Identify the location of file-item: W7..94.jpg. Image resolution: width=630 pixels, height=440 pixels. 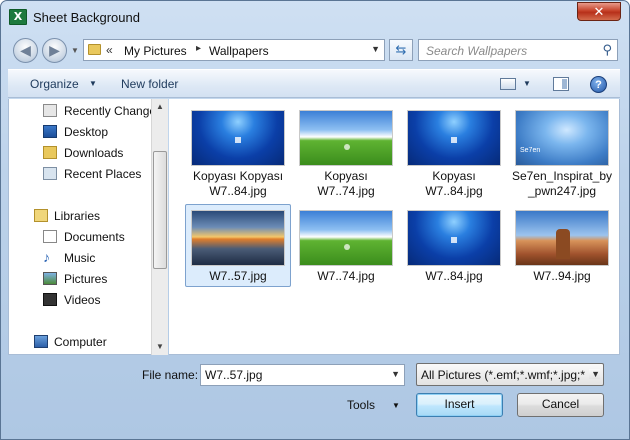
(562, 248).